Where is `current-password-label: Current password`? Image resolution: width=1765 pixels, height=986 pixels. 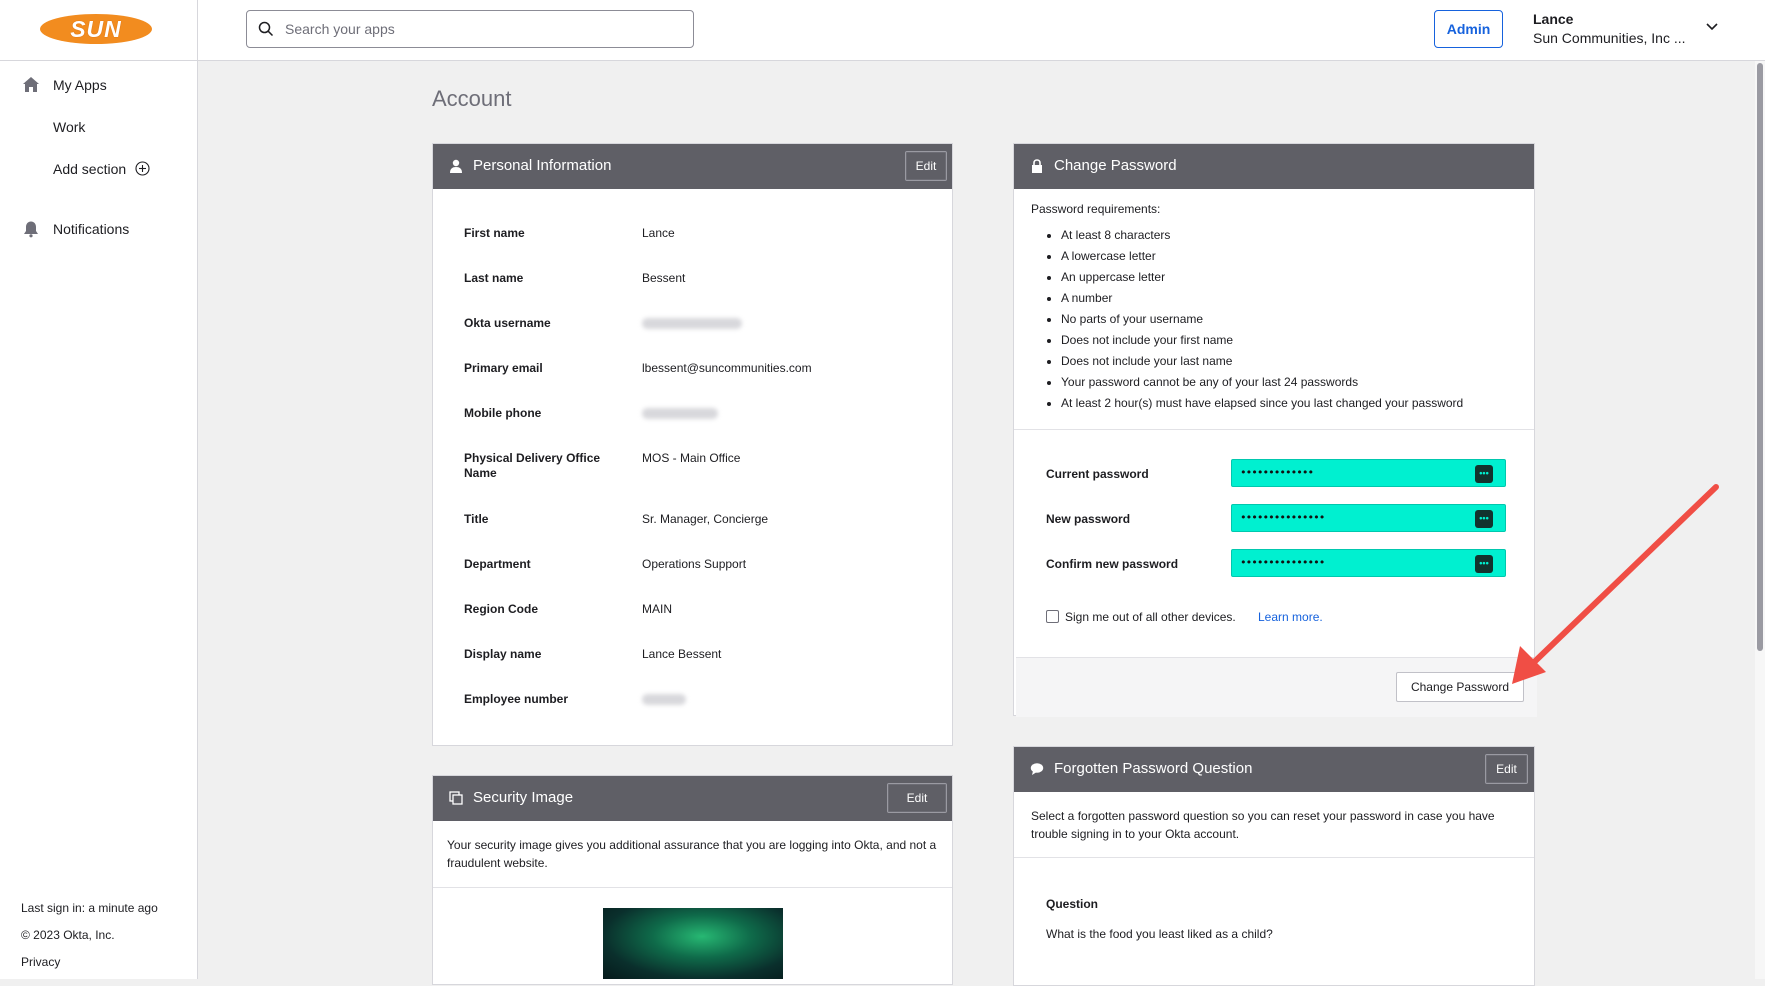 current-password-label: Current password is located at coordinates (1097, 474).